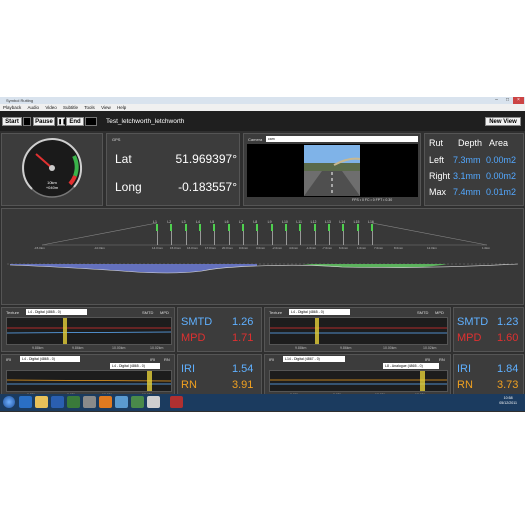  What do you see at coordinates (157, 348) in the screenshot?
I see `texture-left-tick-4: 10.02km` at bounding box center [157, 348].